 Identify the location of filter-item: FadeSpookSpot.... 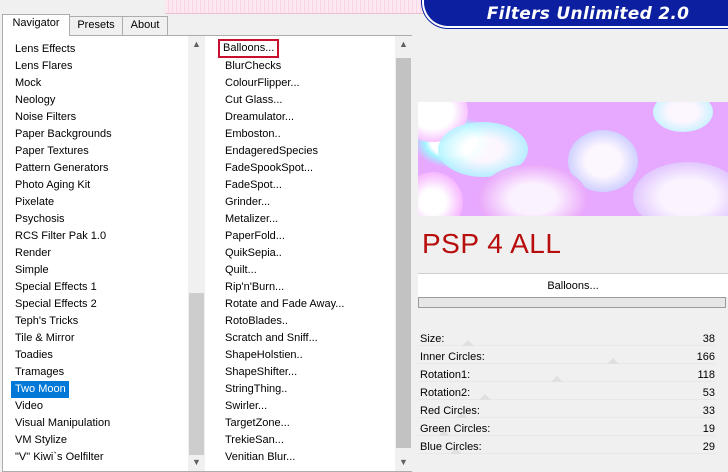
(306, 168).